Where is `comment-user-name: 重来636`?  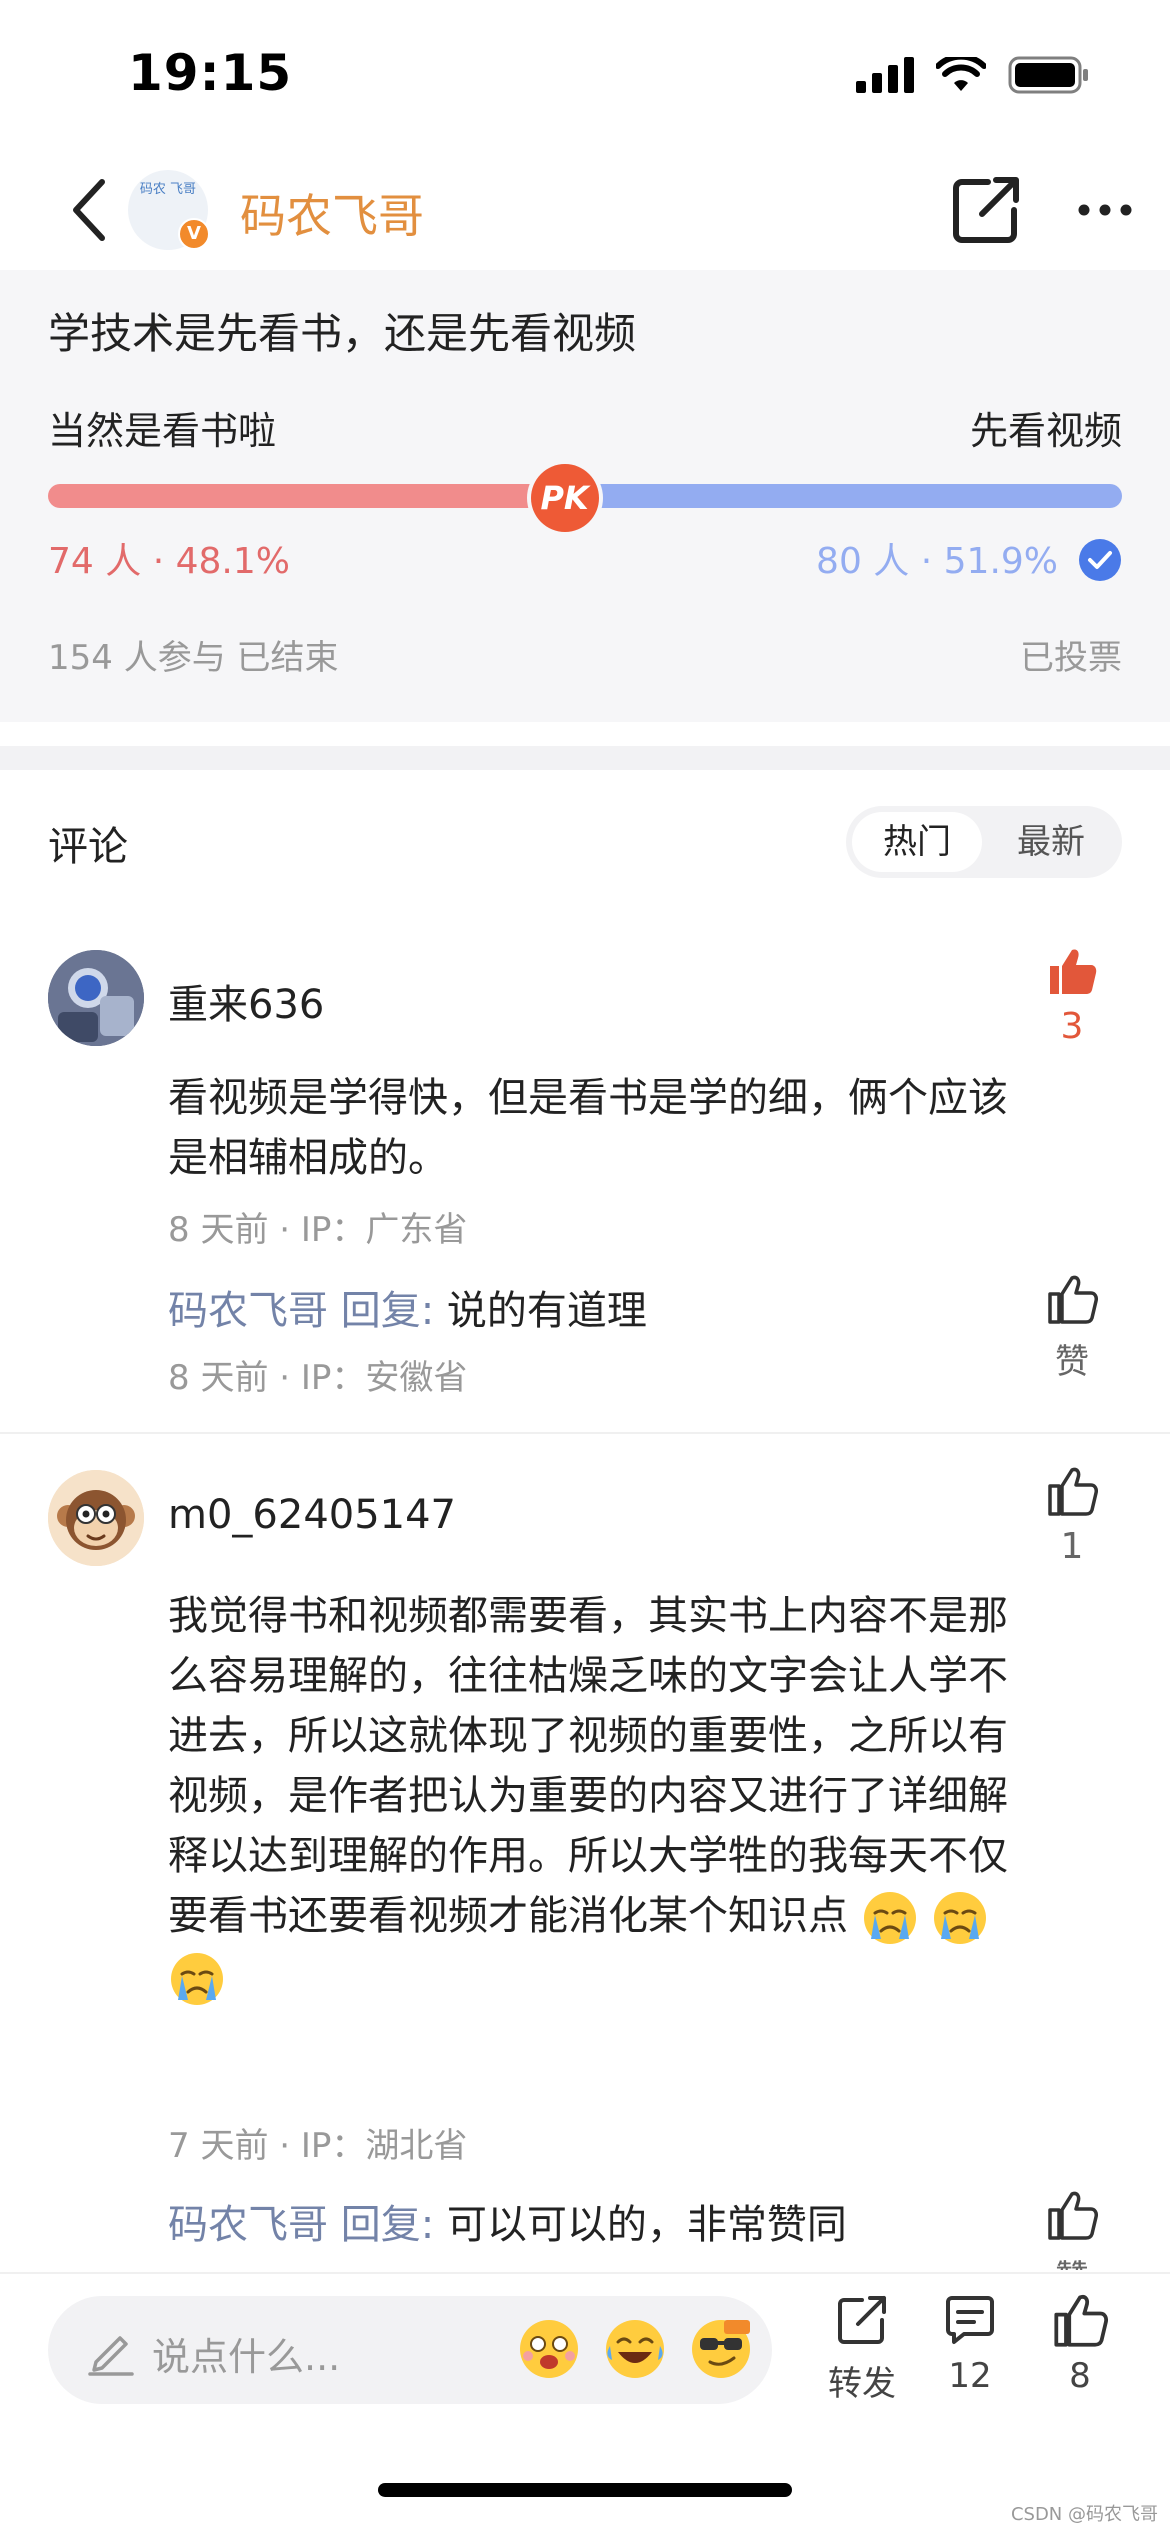 comment-user-name: 重来636 is located at coordinates (246, 1001).